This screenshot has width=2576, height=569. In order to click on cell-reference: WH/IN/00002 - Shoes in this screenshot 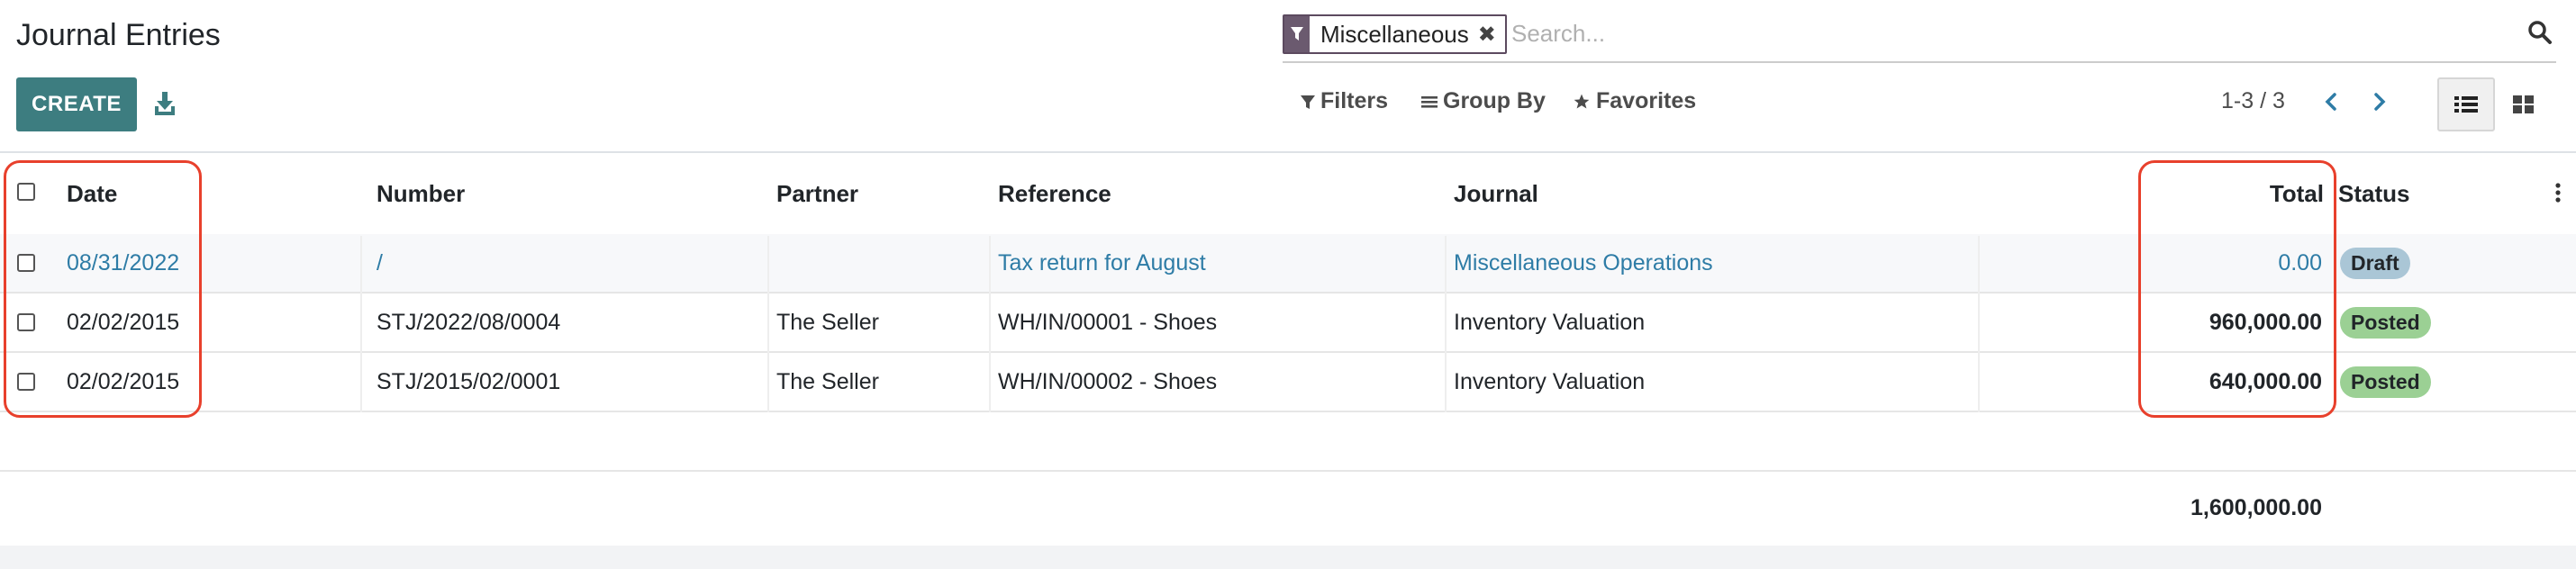, I will do `click(1108, 381)`.